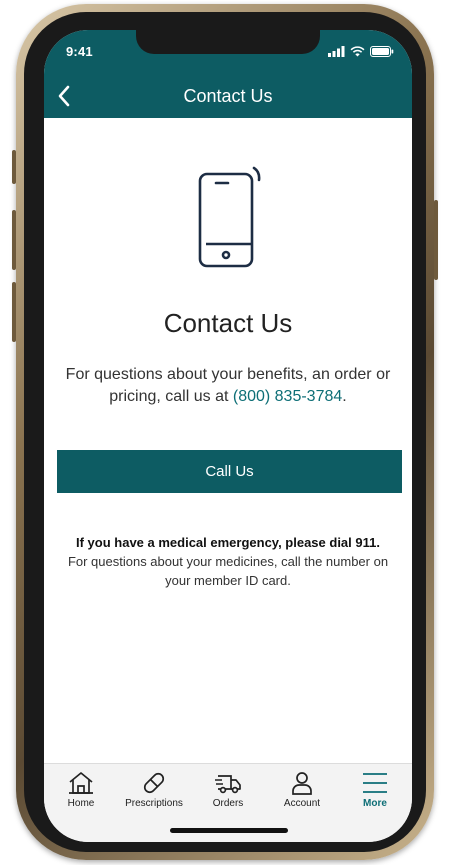 This screenshot has width=449, height=865. I want to click on page-title: Contact Us, so click(228, 96).